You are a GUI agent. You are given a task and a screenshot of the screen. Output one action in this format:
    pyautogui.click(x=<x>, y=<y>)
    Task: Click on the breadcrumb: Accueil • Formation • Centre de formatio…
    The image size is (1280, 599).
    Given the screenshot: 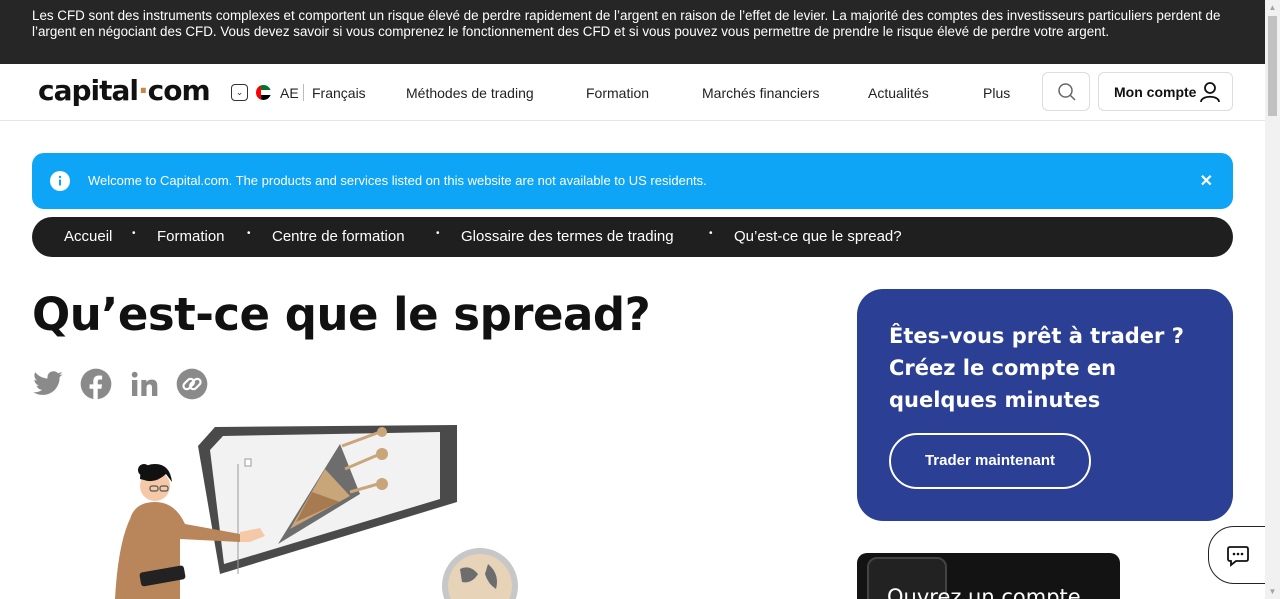 What is the action you would take?
    pyautogui.click(x=632, y=237)
    